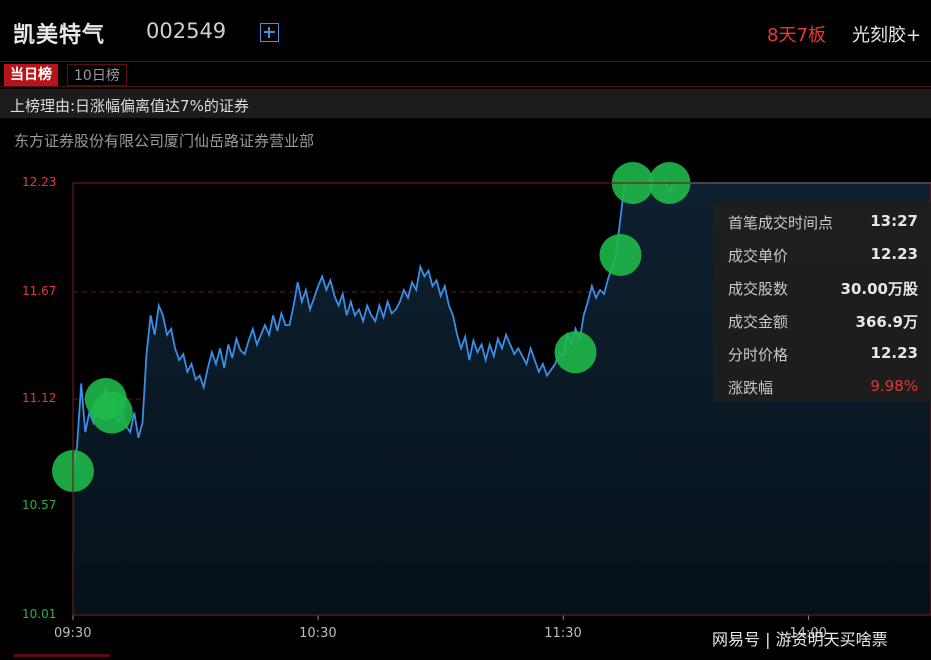  Describe the element at coordinates (822, 286) in the screenshot. I see `tooltip-row: 成交股数 30.00万股` at that location.